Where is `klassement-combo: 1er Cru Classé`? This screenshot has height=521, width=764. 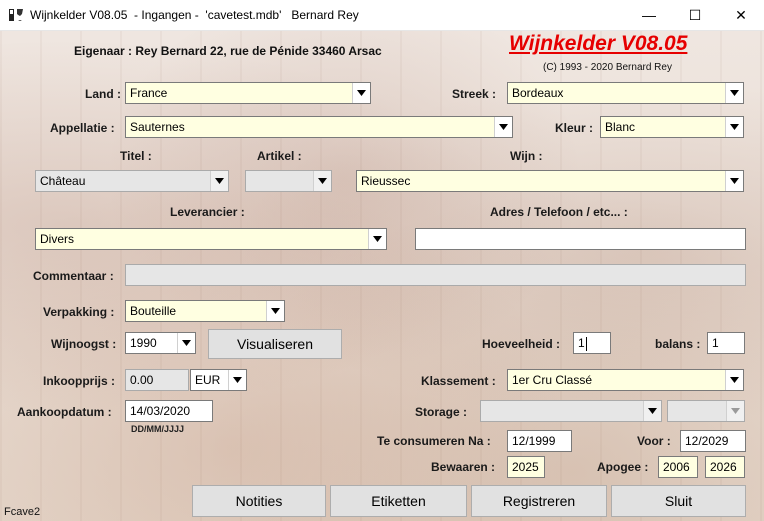 klassement-combo: 1er Cru Classé is located at coordinates (625, 380).